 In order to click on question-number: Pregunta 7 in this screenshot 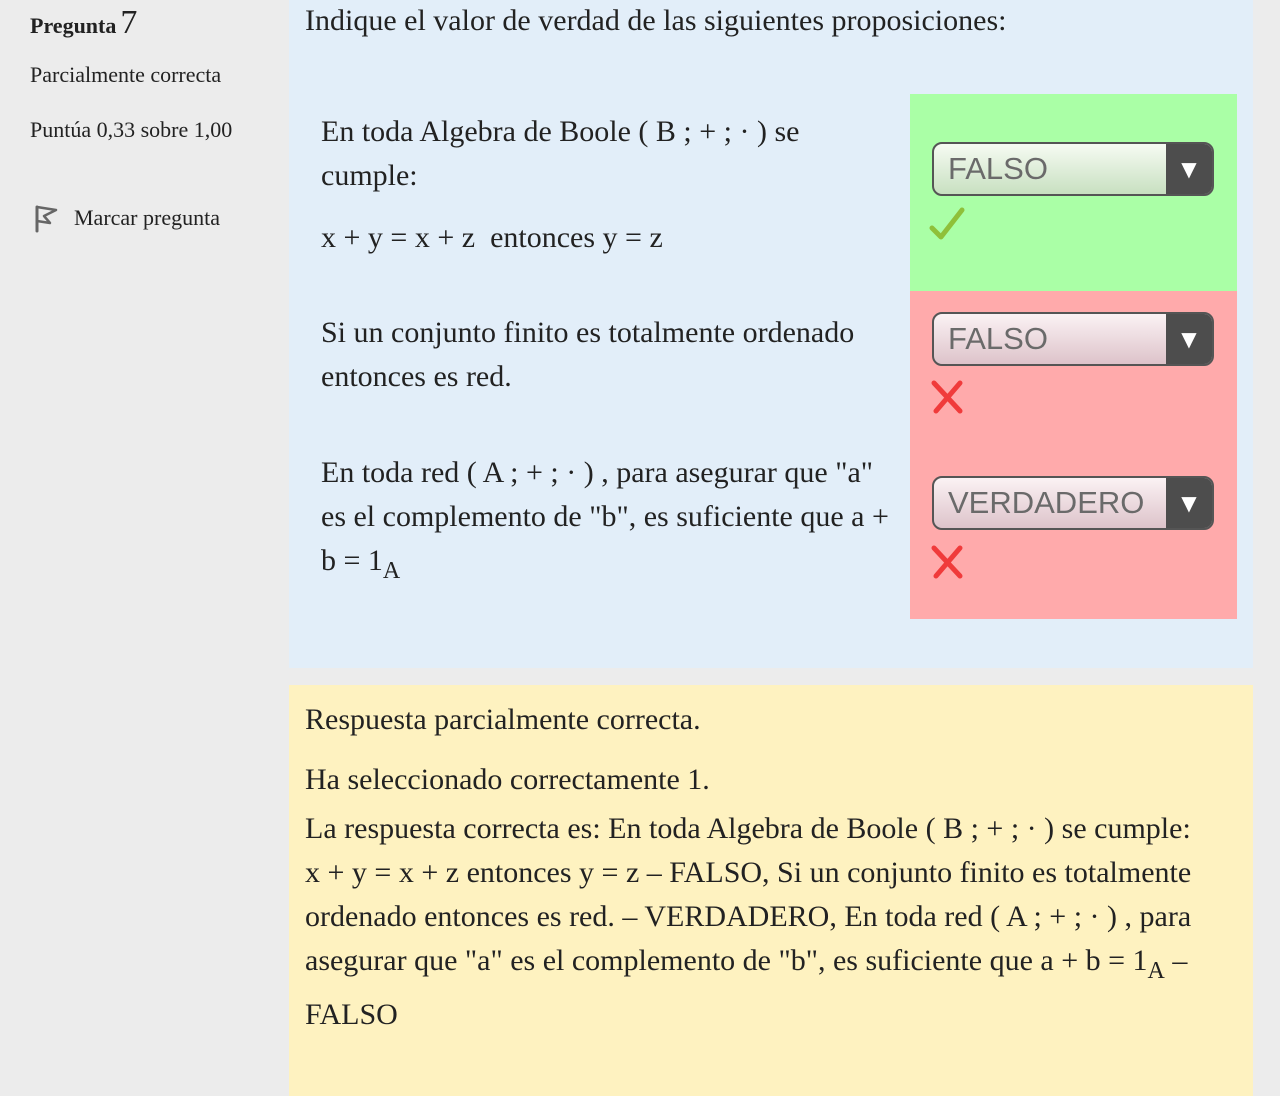, I will do `click(83, 23)`.